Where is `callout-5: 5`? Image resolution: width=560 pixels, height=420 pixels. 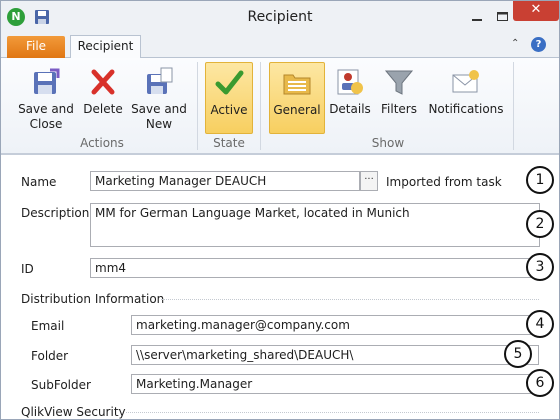 callout-5: 5 is located at coordinates (518, 354).